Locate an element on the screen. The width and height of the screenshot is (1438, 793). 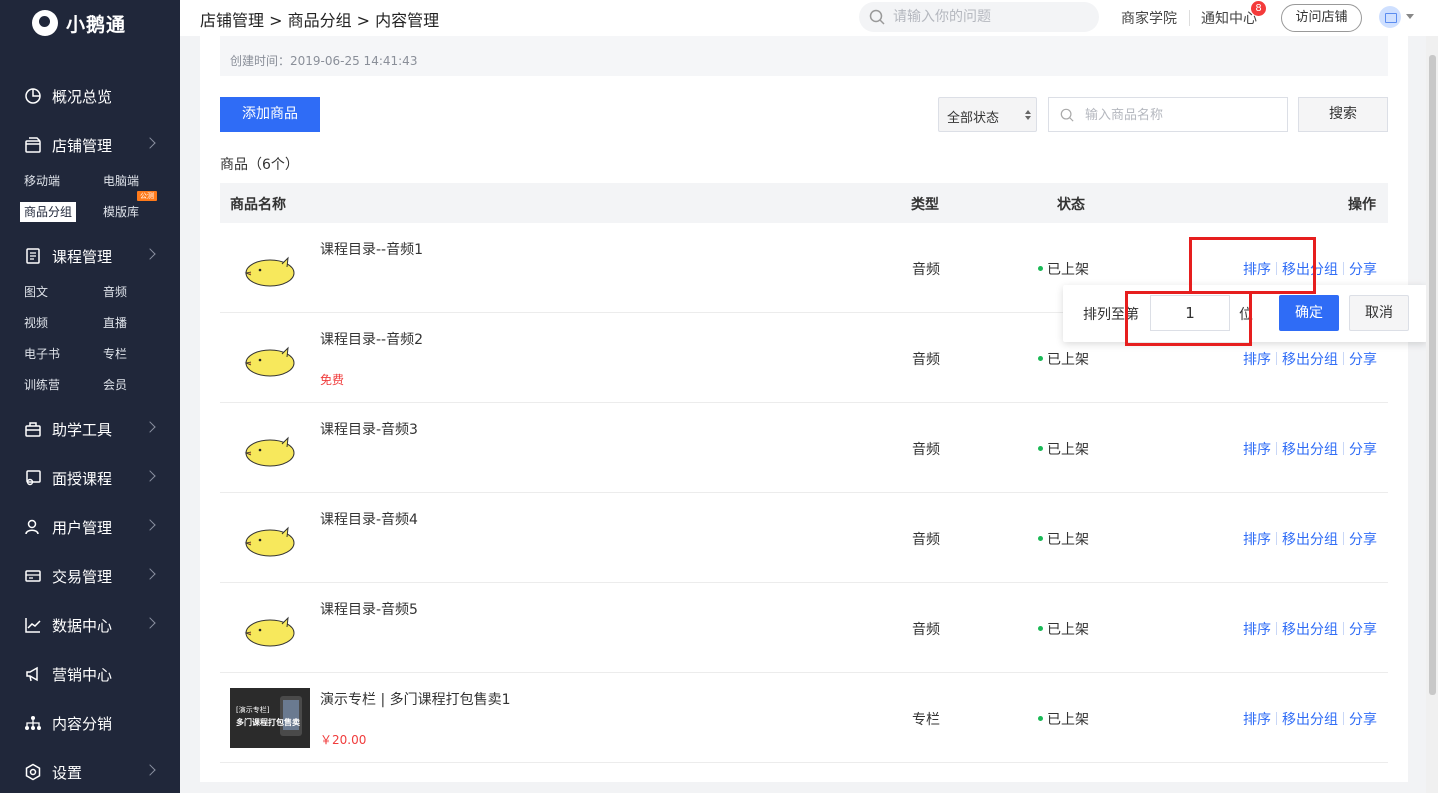
sidebar-item-label: 课程管理 is located at coordinates (82, 257).